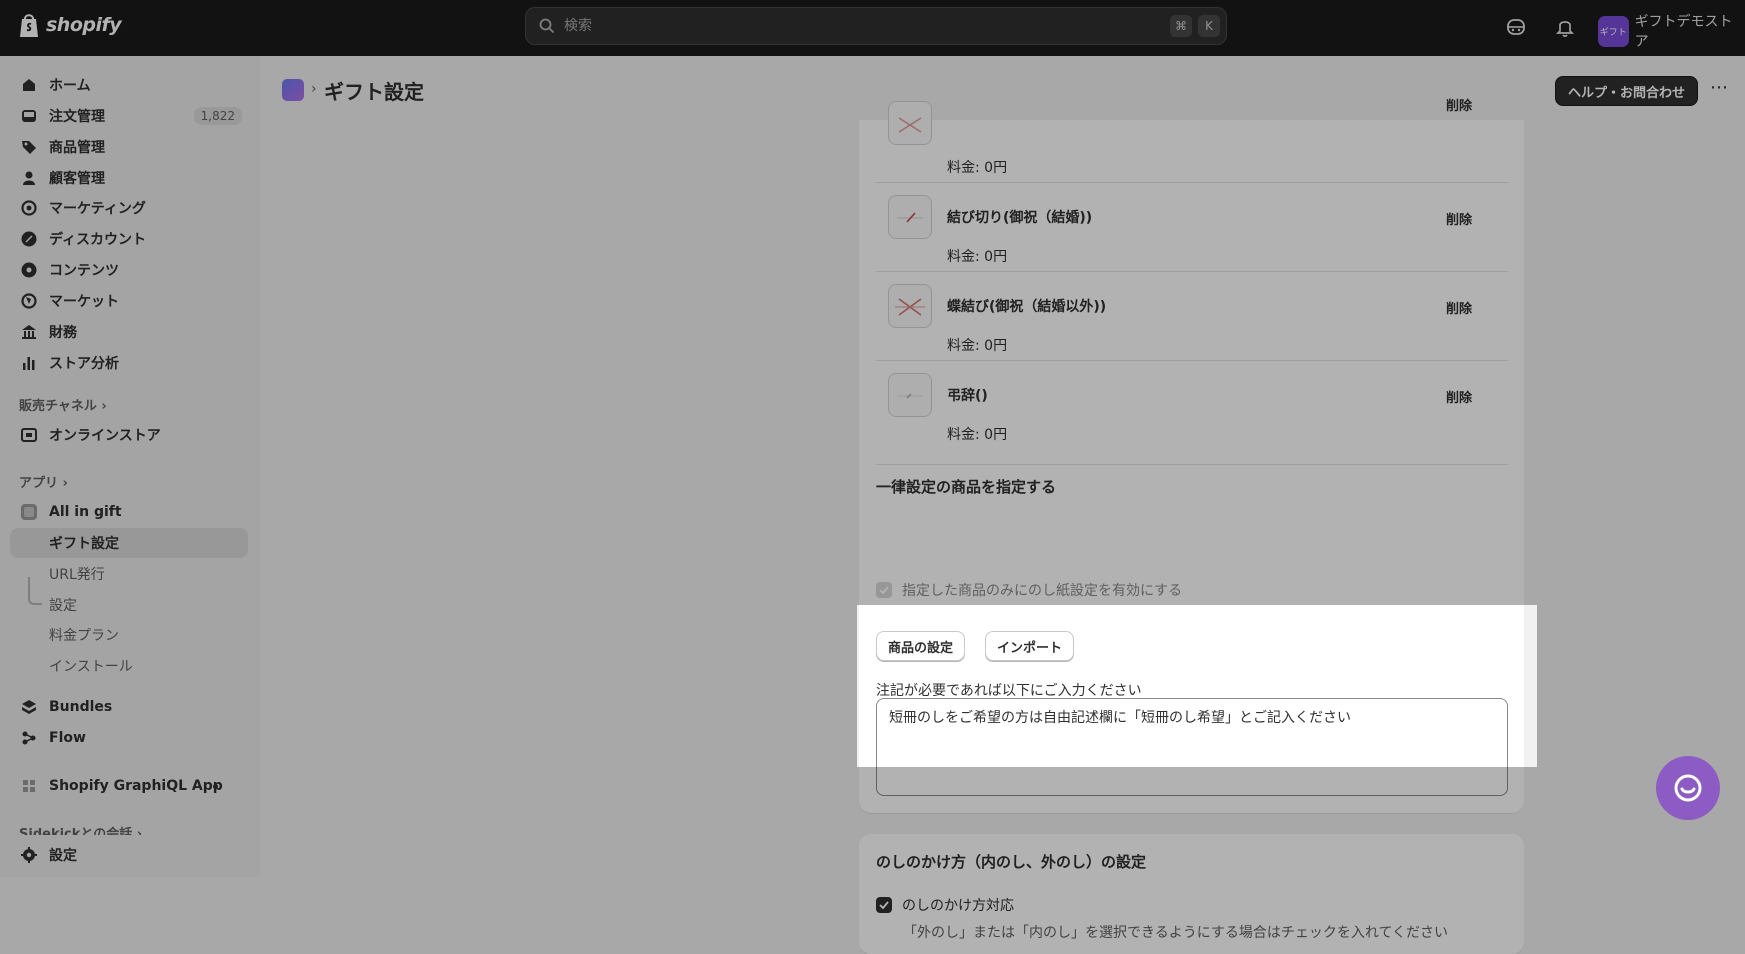  What do you see at coordinates (129, 363) in the screenshot?
I see `sidebar-item-analytics: ストア分析` at bounding box center [129, 363].